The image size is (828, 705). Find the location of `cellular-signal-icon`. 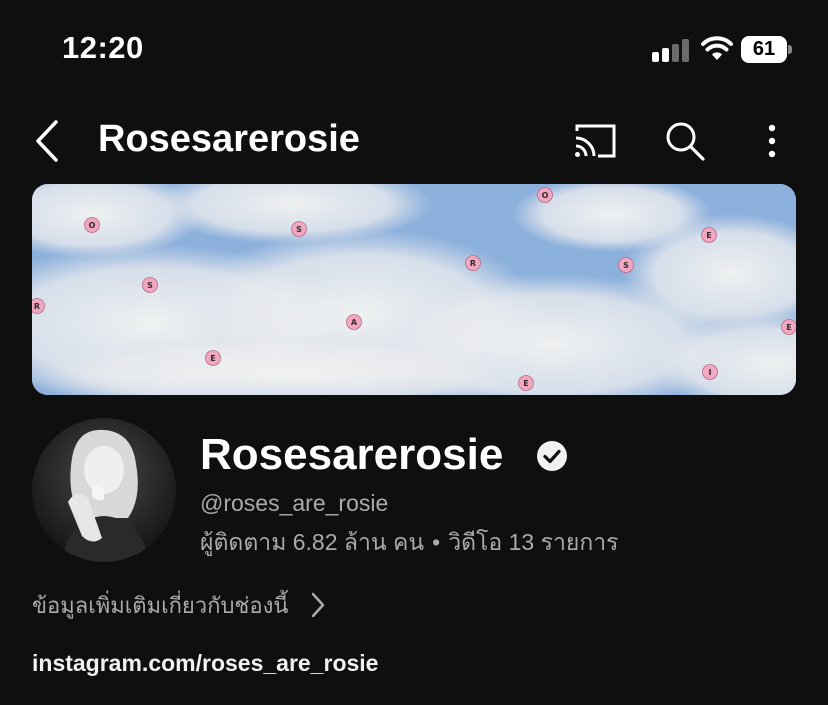

cellular-signal-icon is located at coordinates (672, 50).